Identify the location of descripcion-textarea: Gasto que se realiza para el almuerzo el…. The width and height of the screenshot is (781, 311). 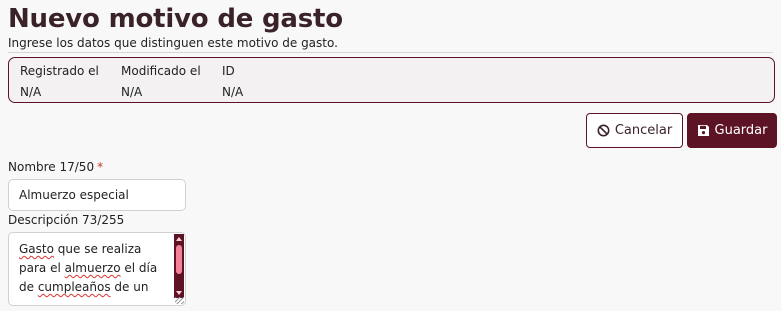
(97, 269).